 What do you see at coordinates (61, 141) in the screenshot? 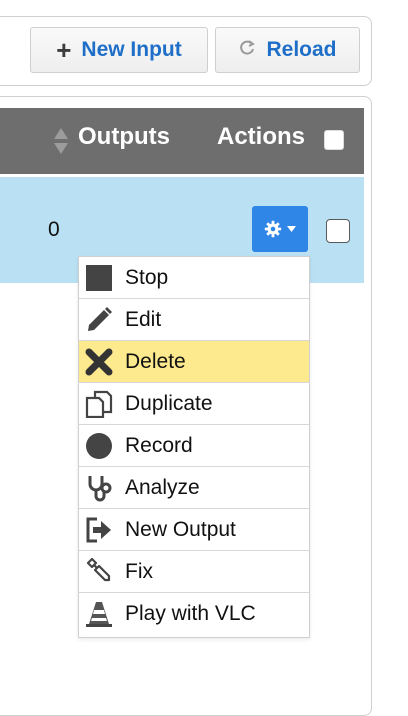
I see `sort-icon` at bounding box center [61, 141].